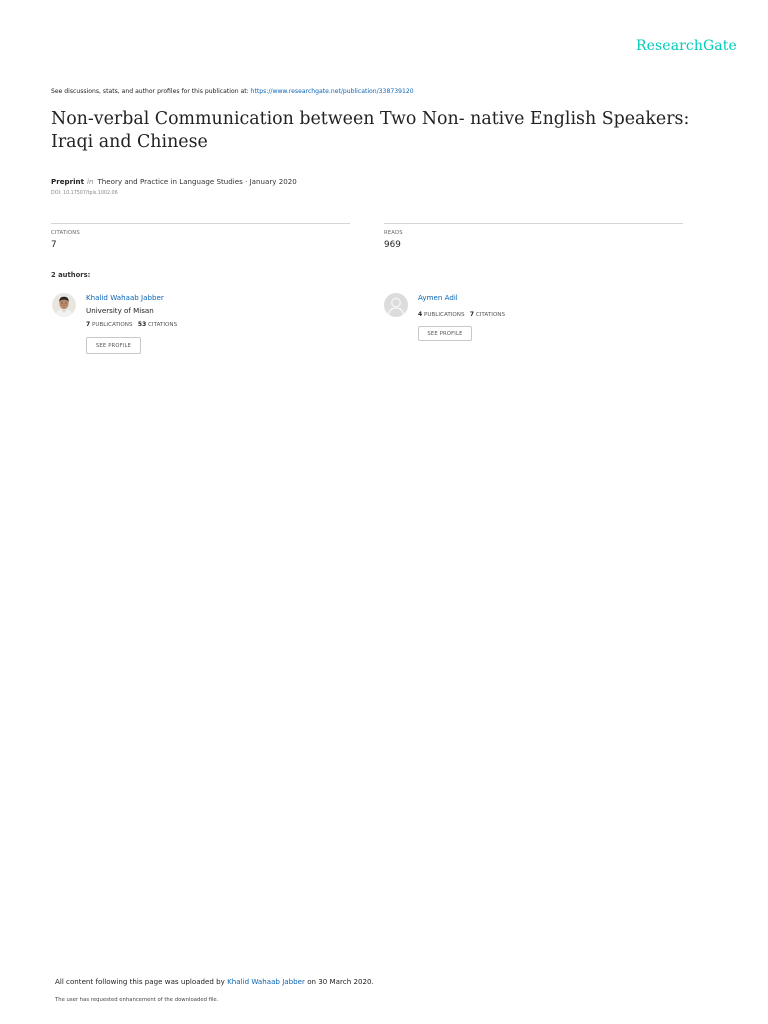 This screenshot has height=1024, width=768. Describe the element at coordinates (533, 223) in the screenshot. I see `reads-divider` at that location.